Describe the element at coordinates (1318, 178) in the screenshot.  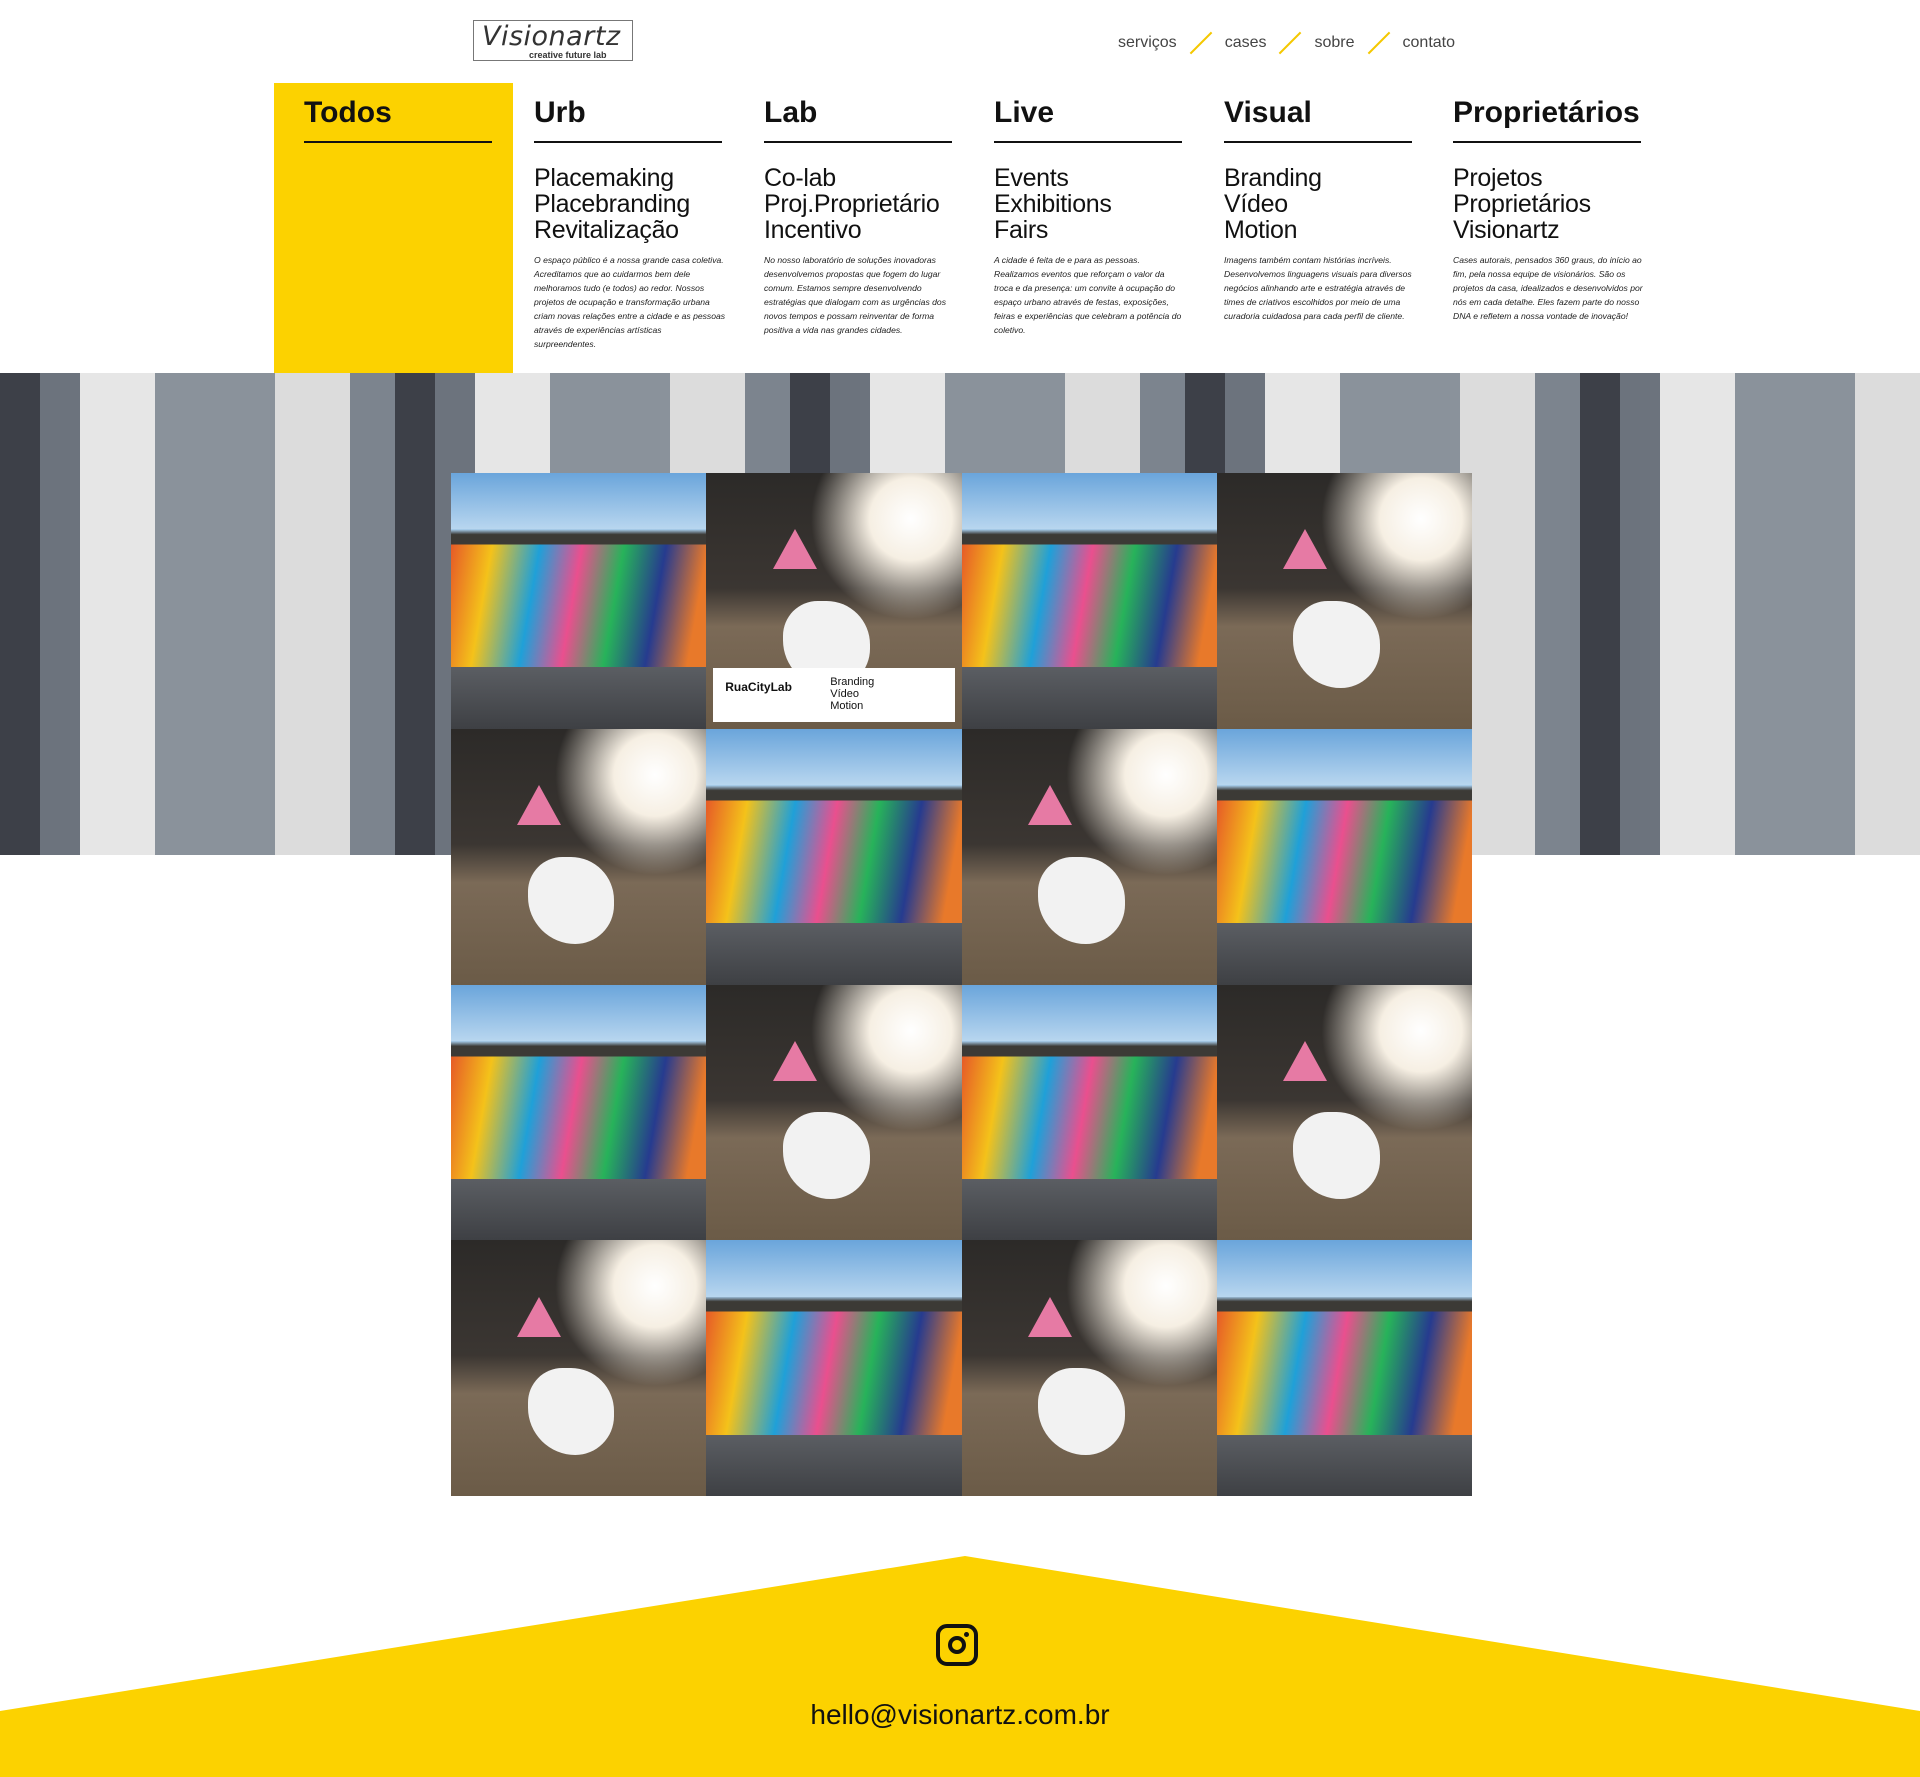
I see `category-item: Branding` at that location.